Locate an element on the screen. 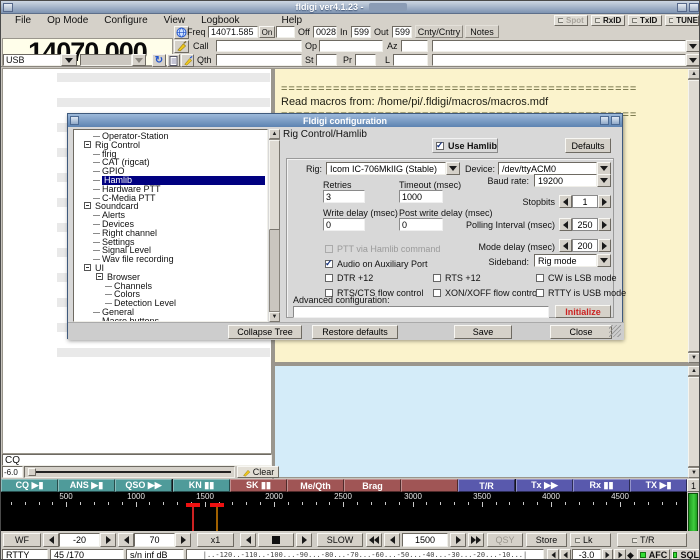 The width and height of the screenshot is (700, 560). rst-in-field: 599 is located at coordinates (361, 32).